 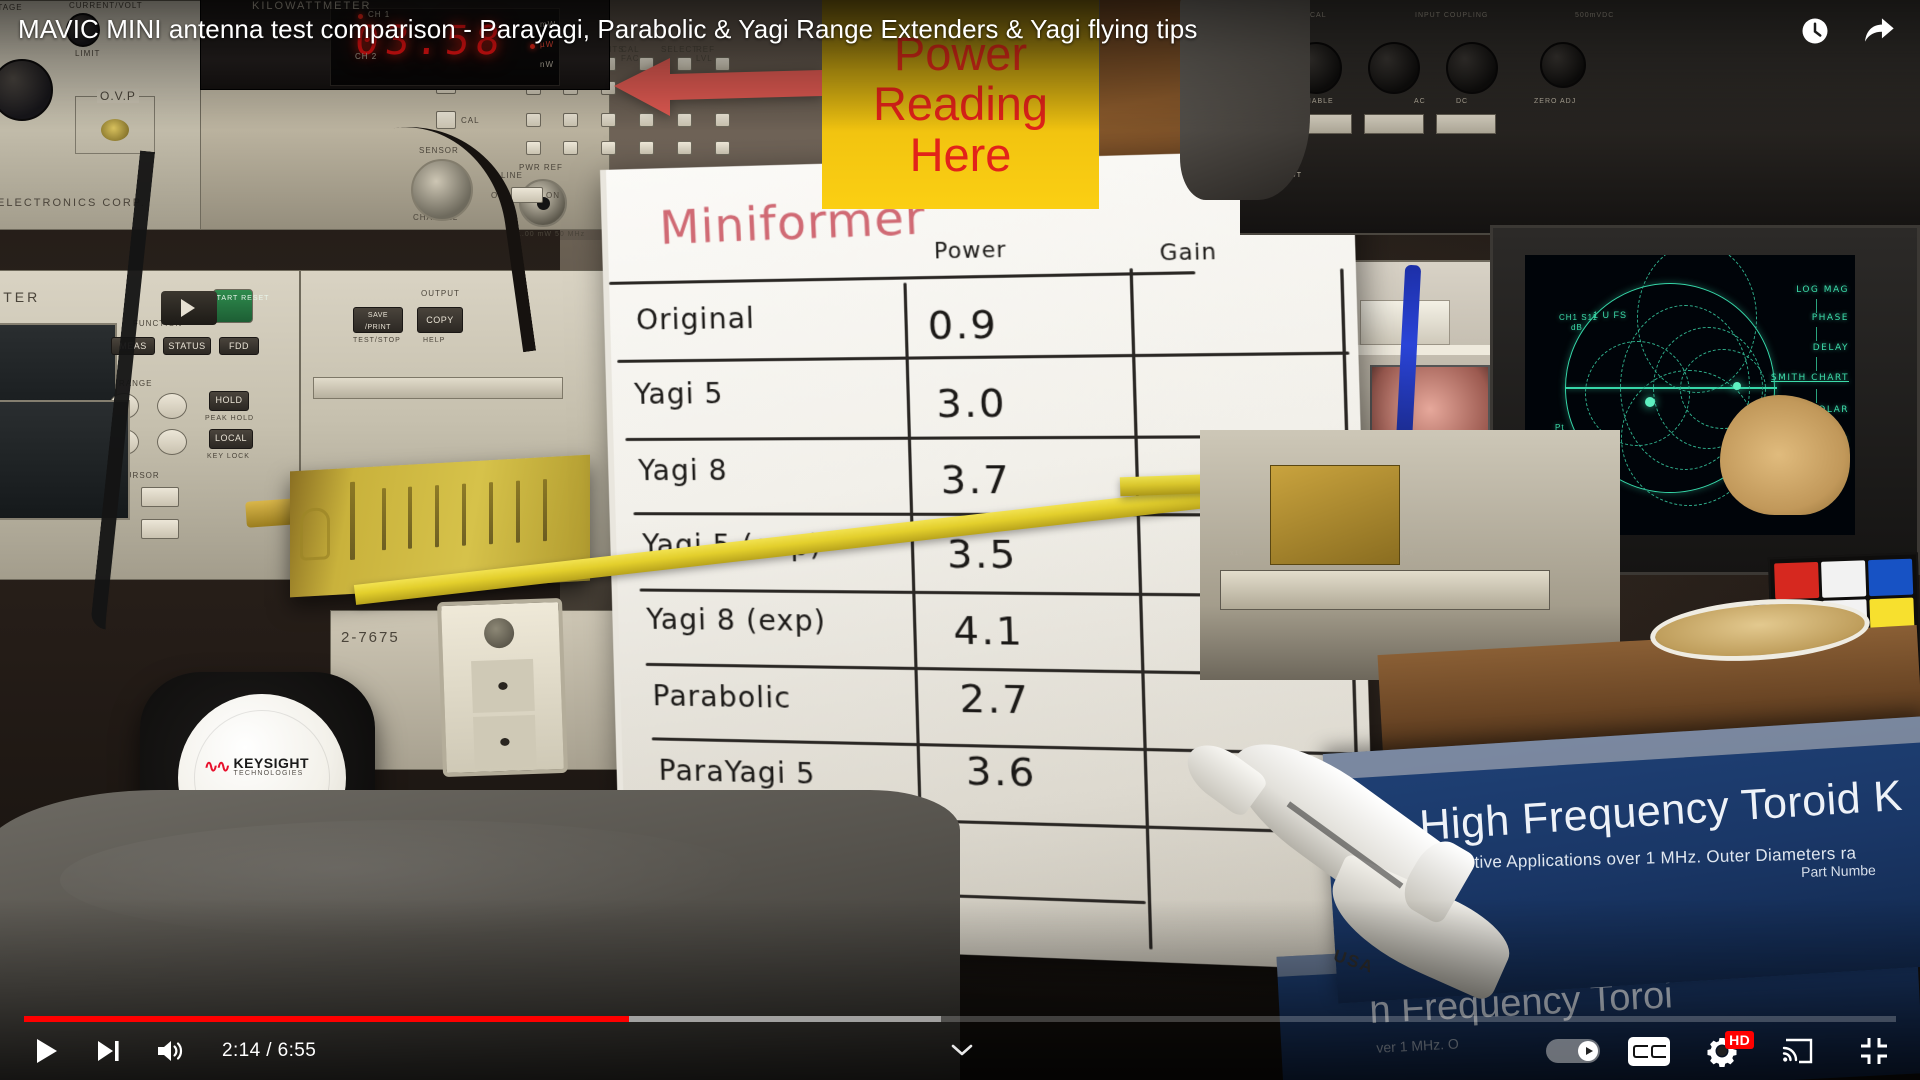 What do you see at coordinates (722, 697) in the screenshot?
I see `row-label: Parabolic` at bounding box center [722, 697].